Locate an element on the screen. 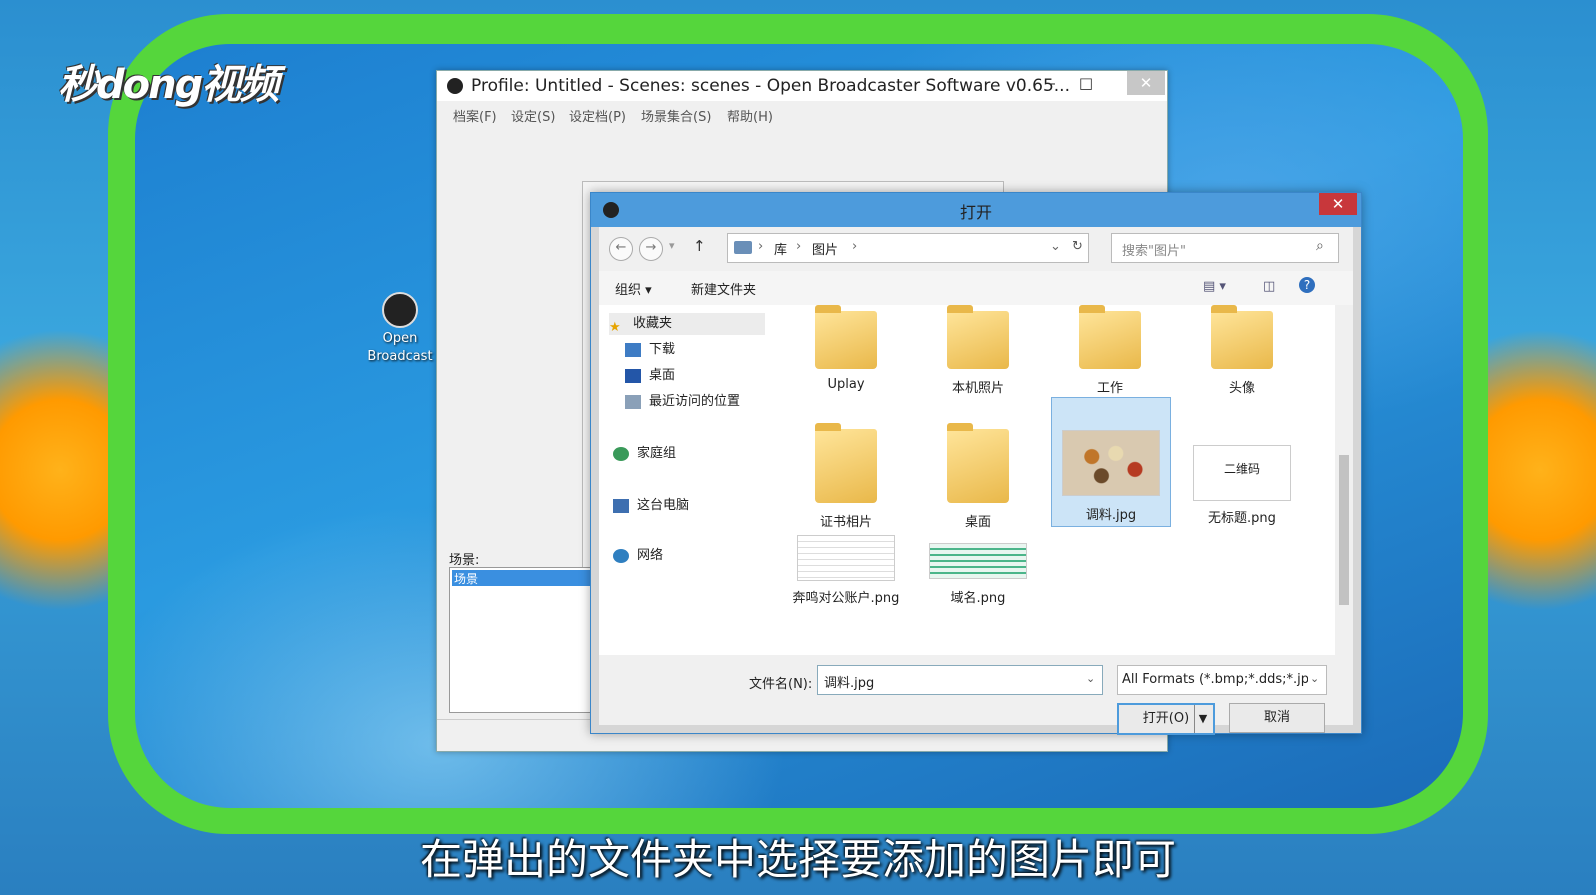  pictures-library-icon is located at coordinates (743, 247).